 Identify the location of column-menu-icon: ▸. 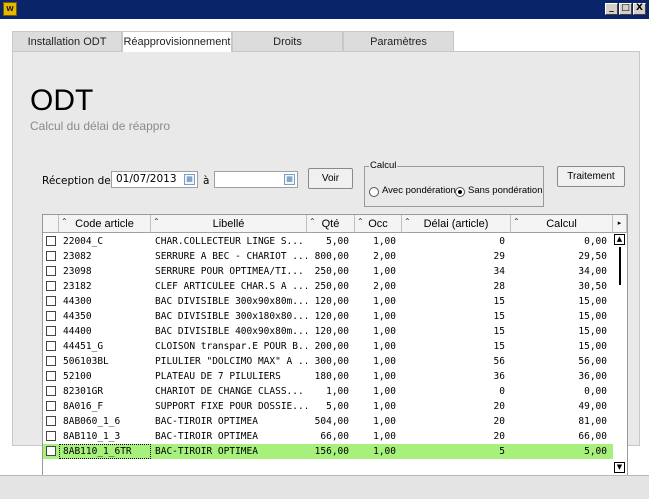
(620, 224).